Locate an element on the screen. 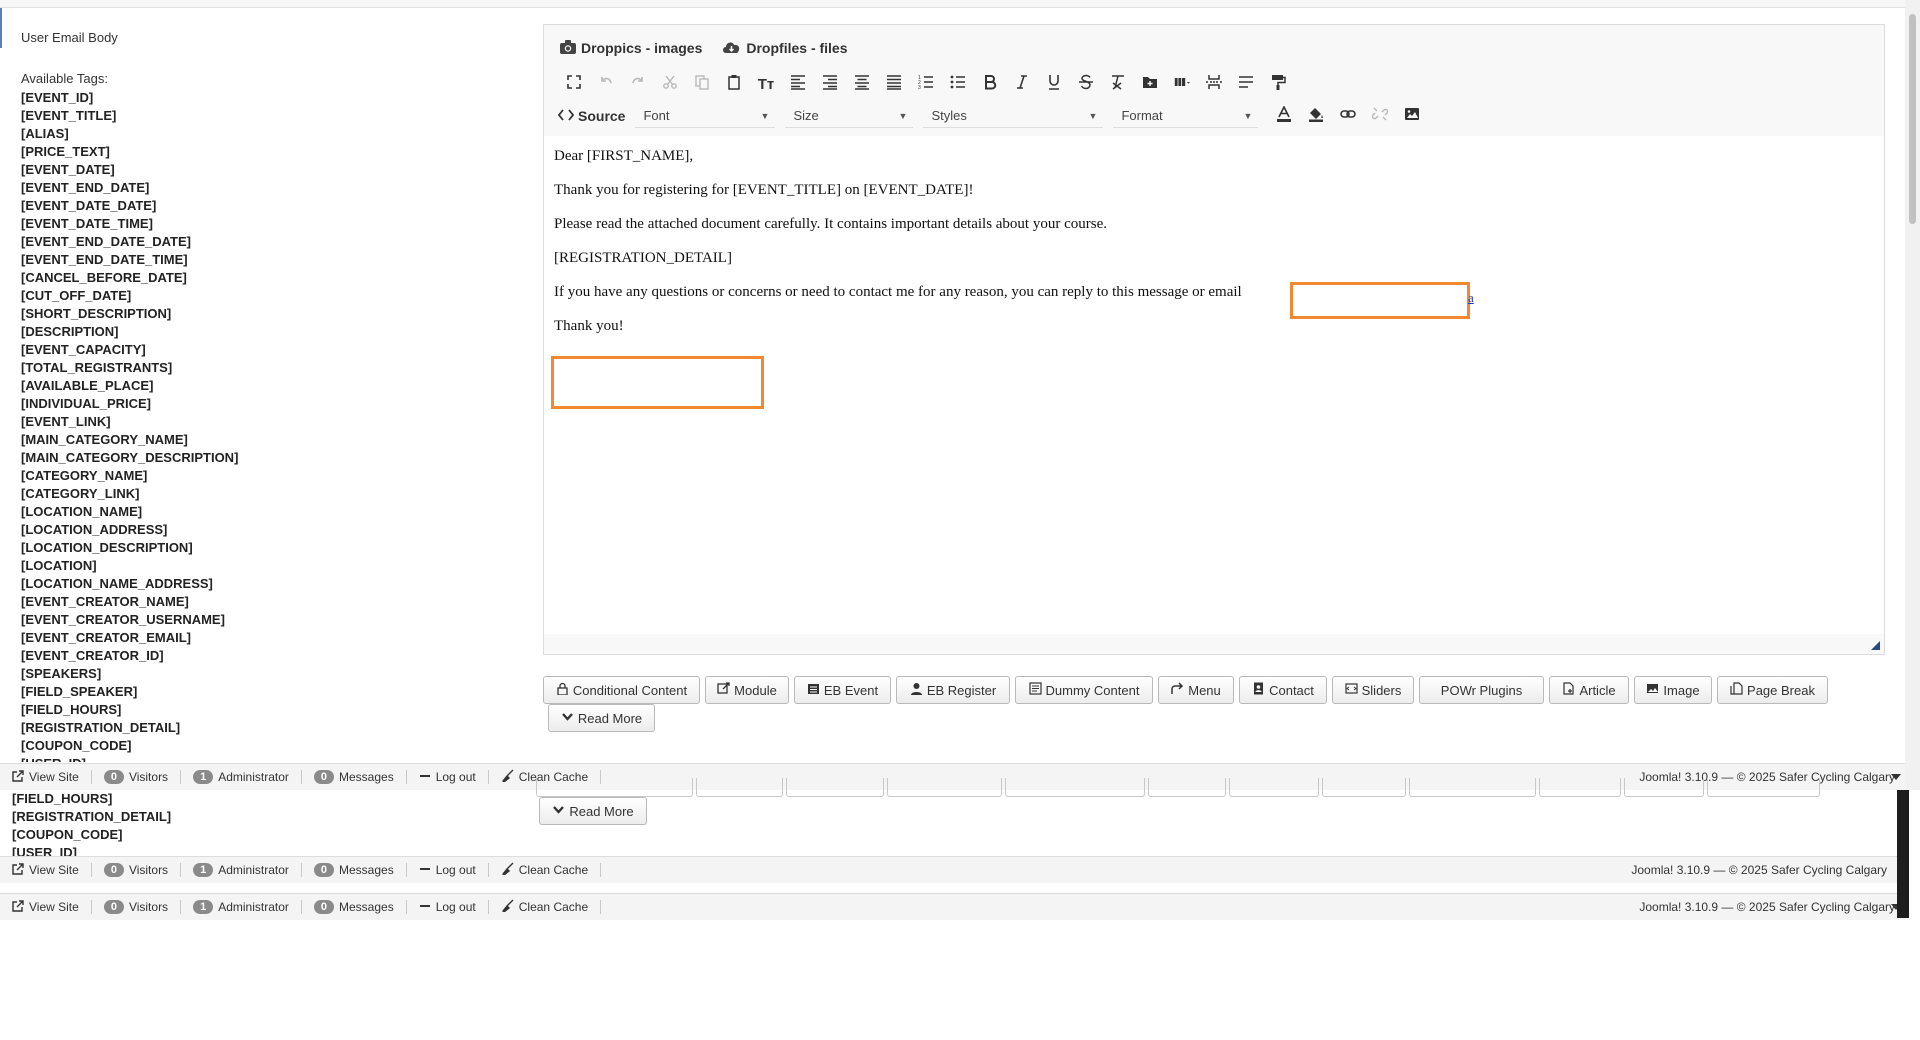 This screenshot has width=1920, height=1040. contact-button: Contact is located at coordinates (1283, 690).